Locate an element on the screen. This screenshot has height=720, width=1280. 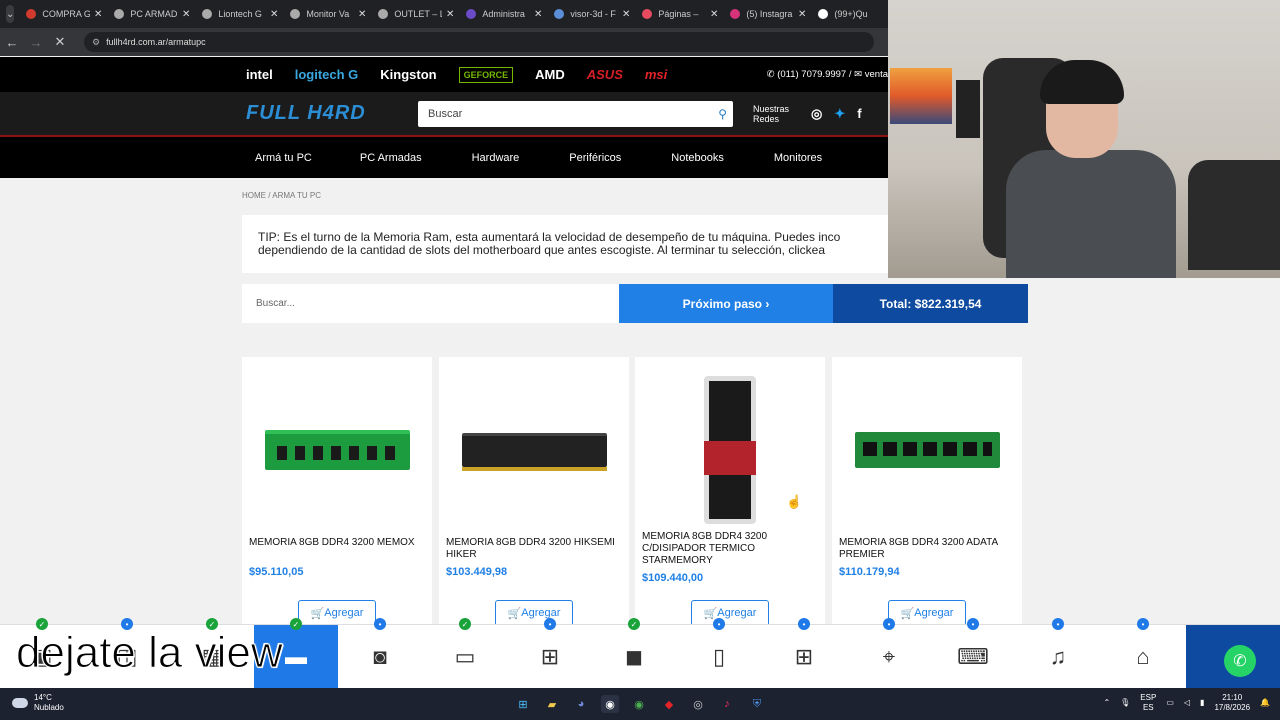
menu-arma-tu-pc: Armá tu PC is located at coordinates (283, 158).